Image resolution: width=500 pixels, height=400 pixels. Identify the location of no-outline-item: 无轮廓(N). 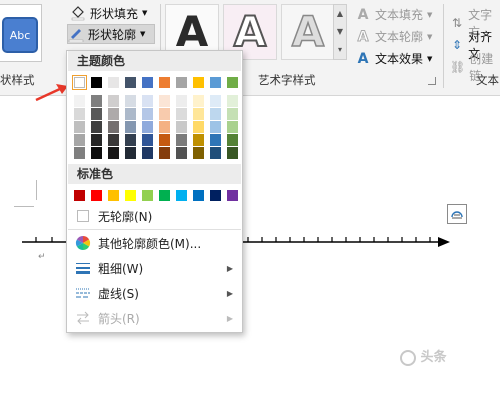
(154, 216).